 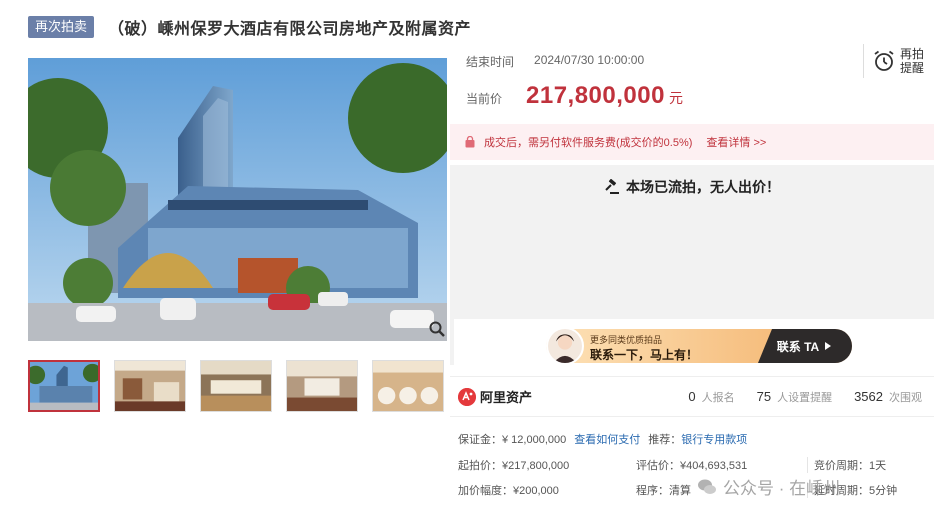 I want to click on title-bar: 再次拍卖 （破）嵊州保罗大酒店有限公司房地产及附属资产, so click(x=249, y=27).